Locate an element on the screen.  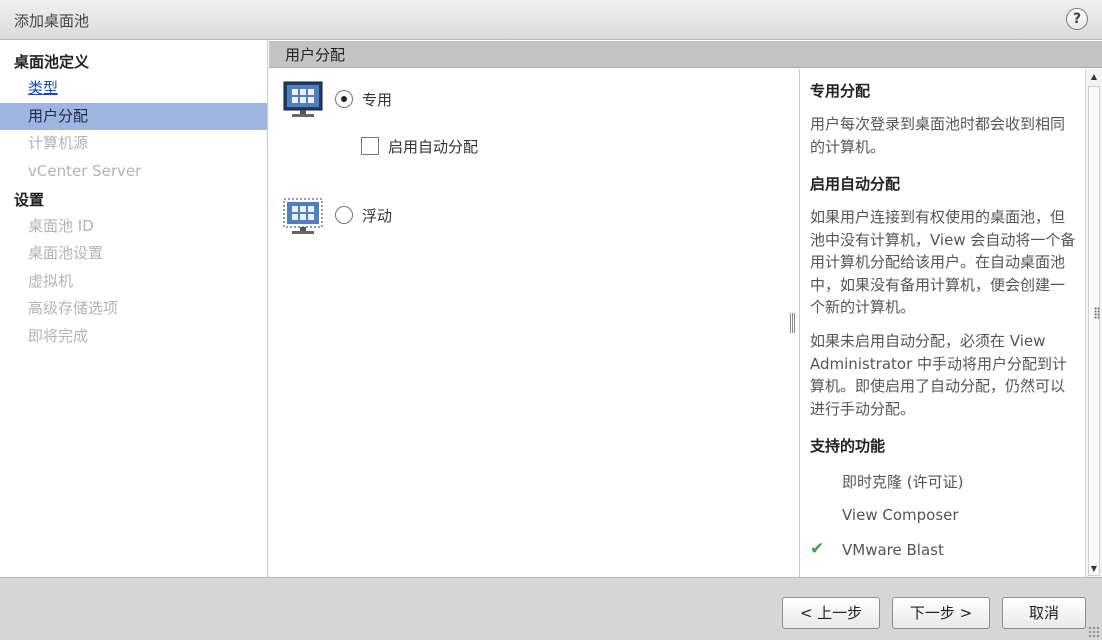
title-bar: 添加桌面池 ? is located at coordinates (551, 20).